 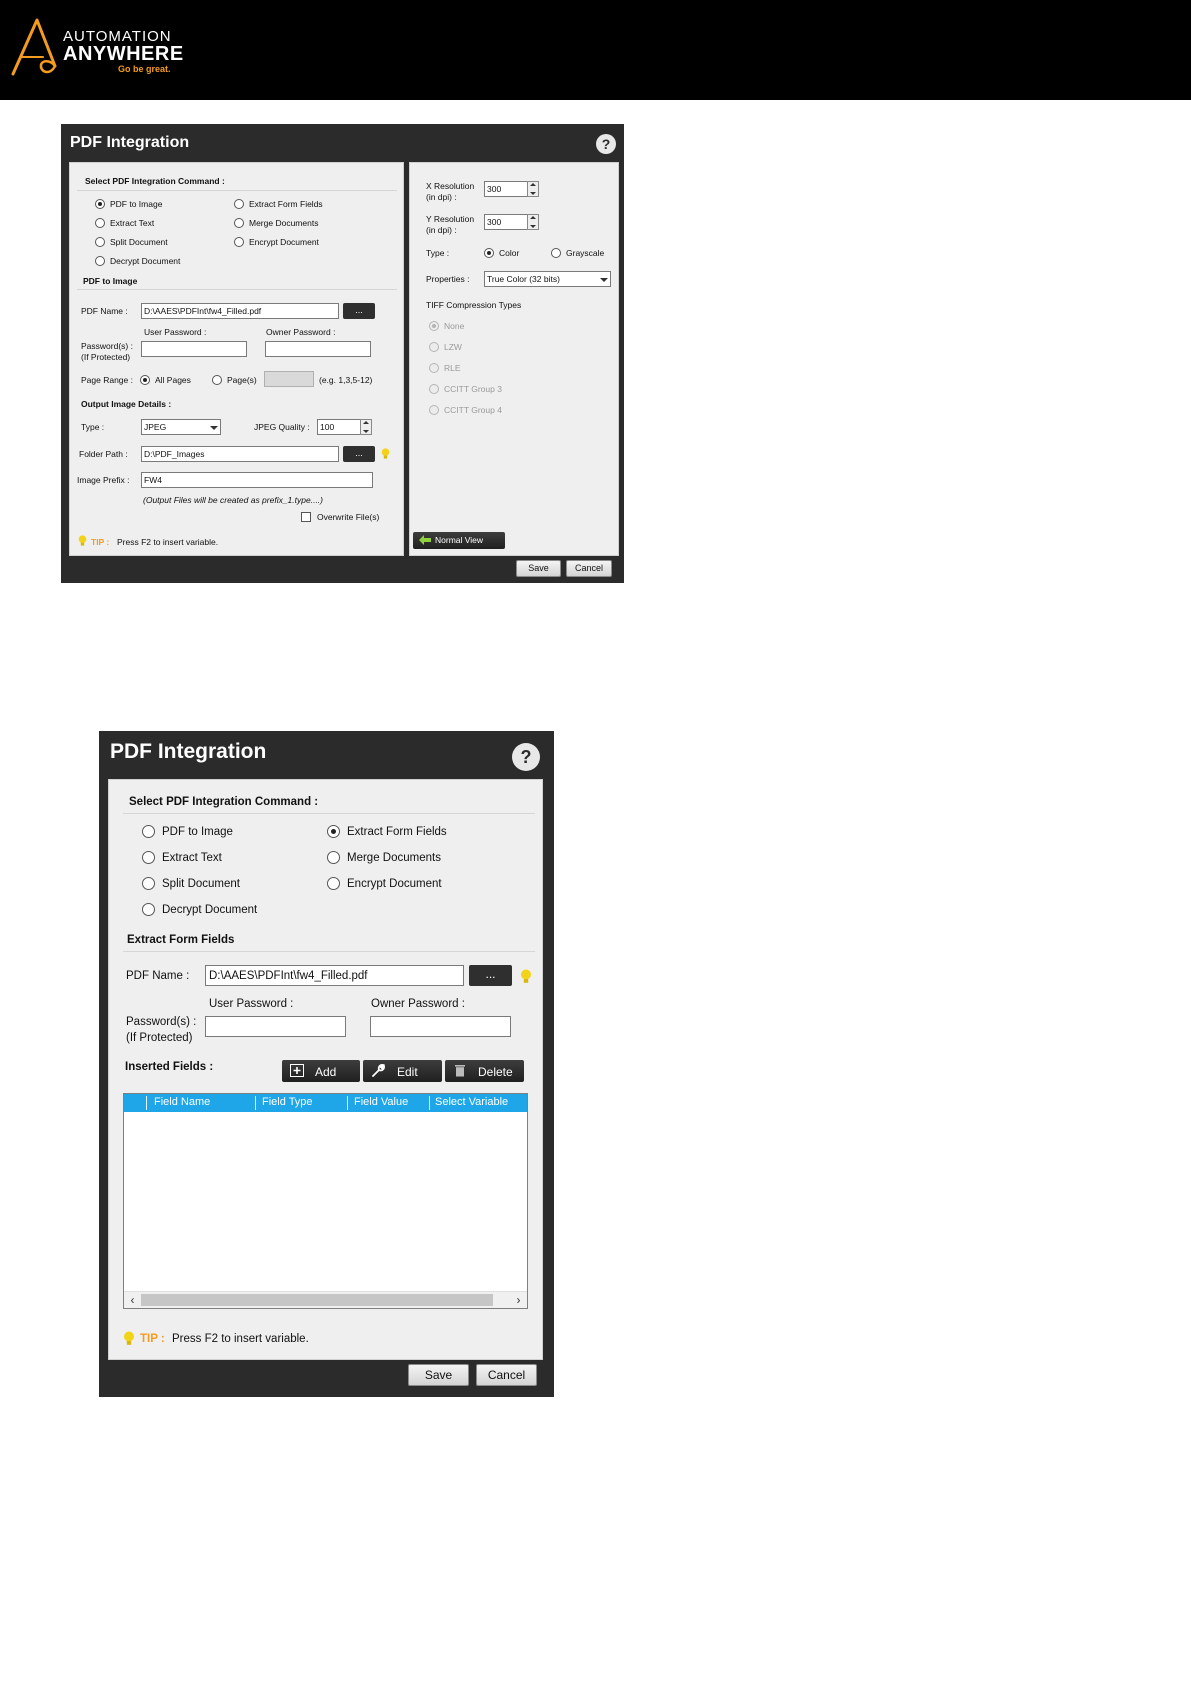 What do you see at coordinates (240, 454) in the screenshot?
I see `folder-path-input: D:\PDF_Images` at bounding box center [240, 454].